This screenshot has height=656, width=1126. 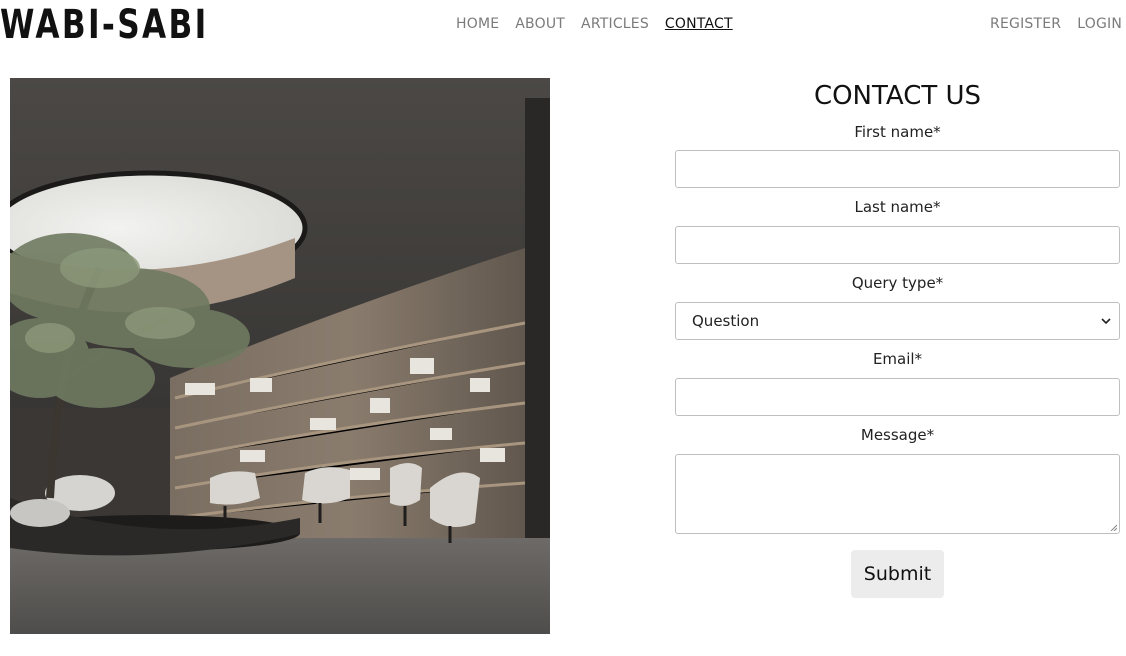 I want to click on site-logo: WABI-SABI, so click(x=104, y=25).